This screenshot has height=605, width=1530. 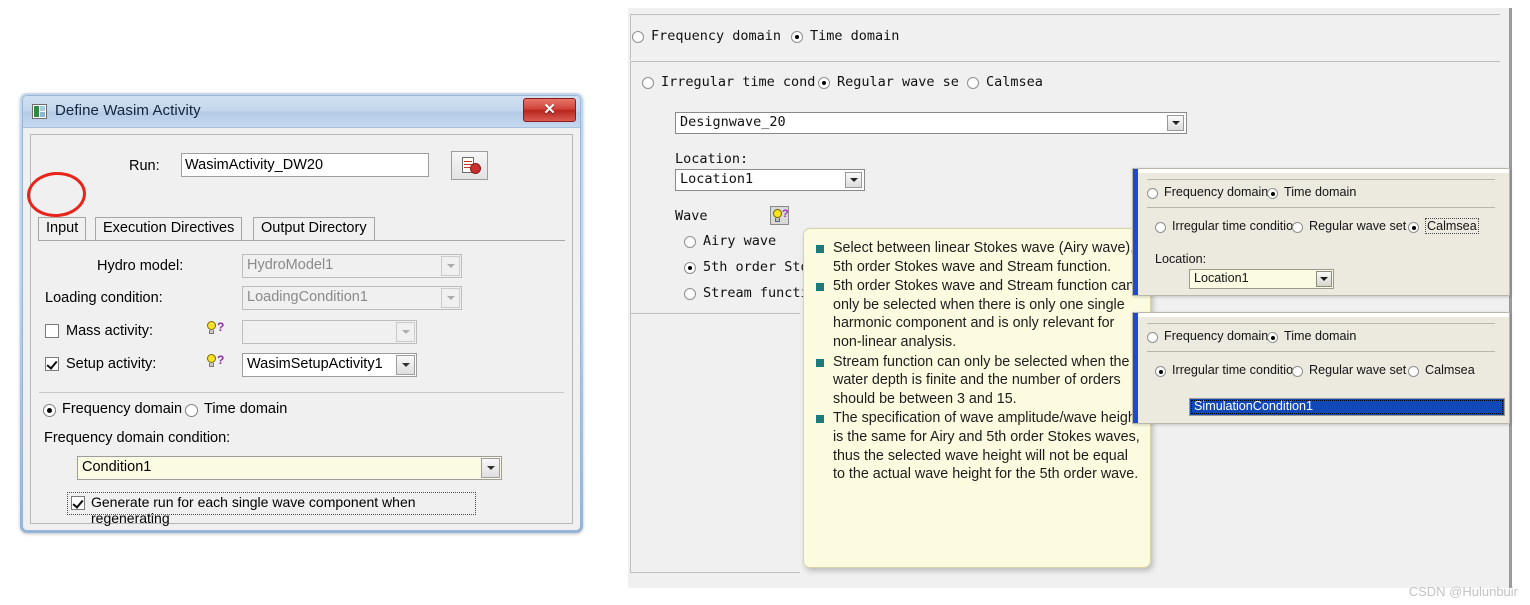 I want to click on loading-condition-value: LoadingCondition1, so click(x=307, y=297).